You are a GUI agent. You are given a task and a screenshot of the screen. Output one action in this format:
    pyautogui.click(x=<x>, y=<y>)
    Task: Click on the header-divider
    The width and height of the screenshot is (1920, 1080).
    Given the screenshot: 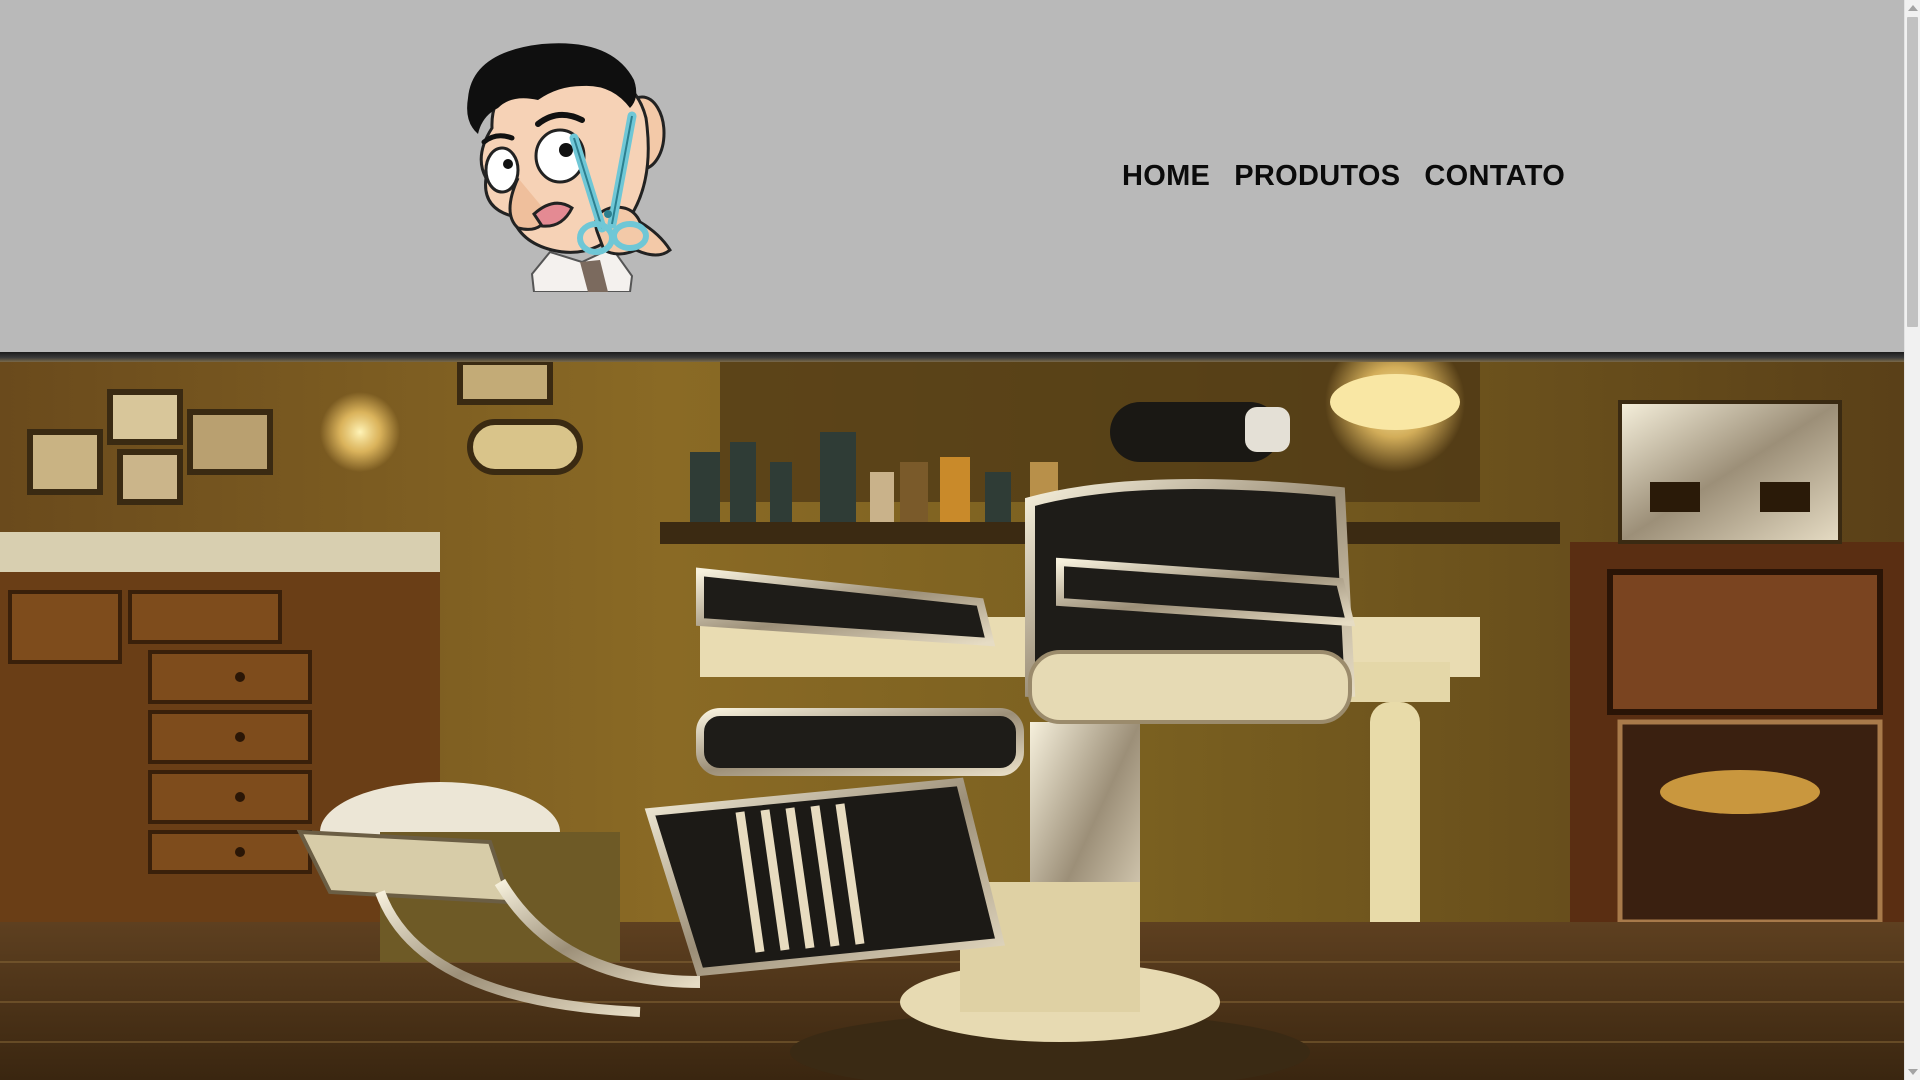 What is the action you would take?
    pyautogui.click(x=952, y=357)
    